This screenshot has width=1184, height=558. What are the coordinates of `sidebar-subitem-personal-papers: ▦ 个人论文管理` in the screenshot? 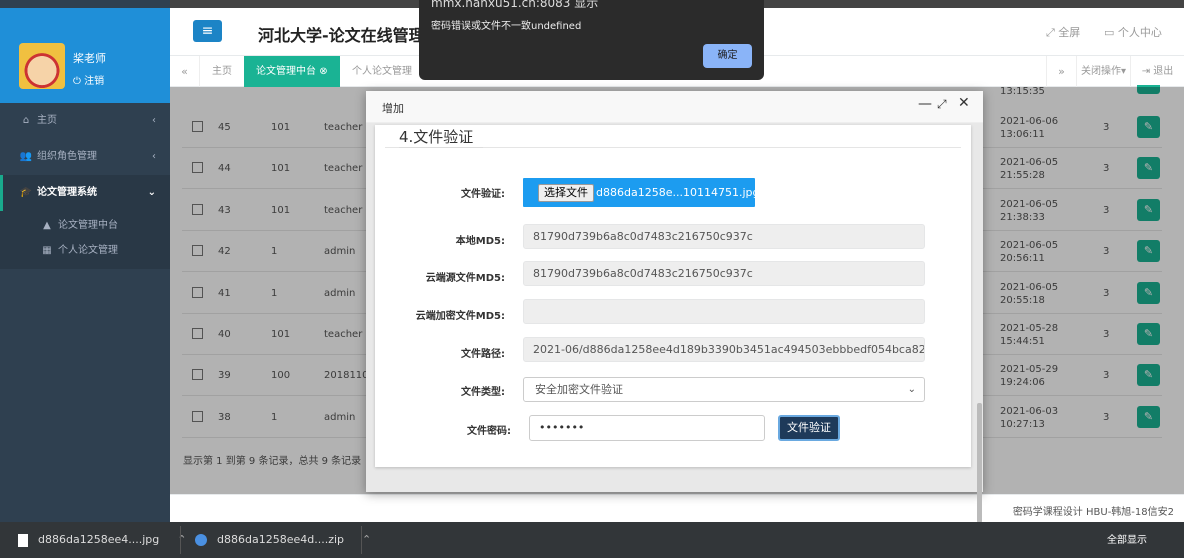 It's located at (85, 250).